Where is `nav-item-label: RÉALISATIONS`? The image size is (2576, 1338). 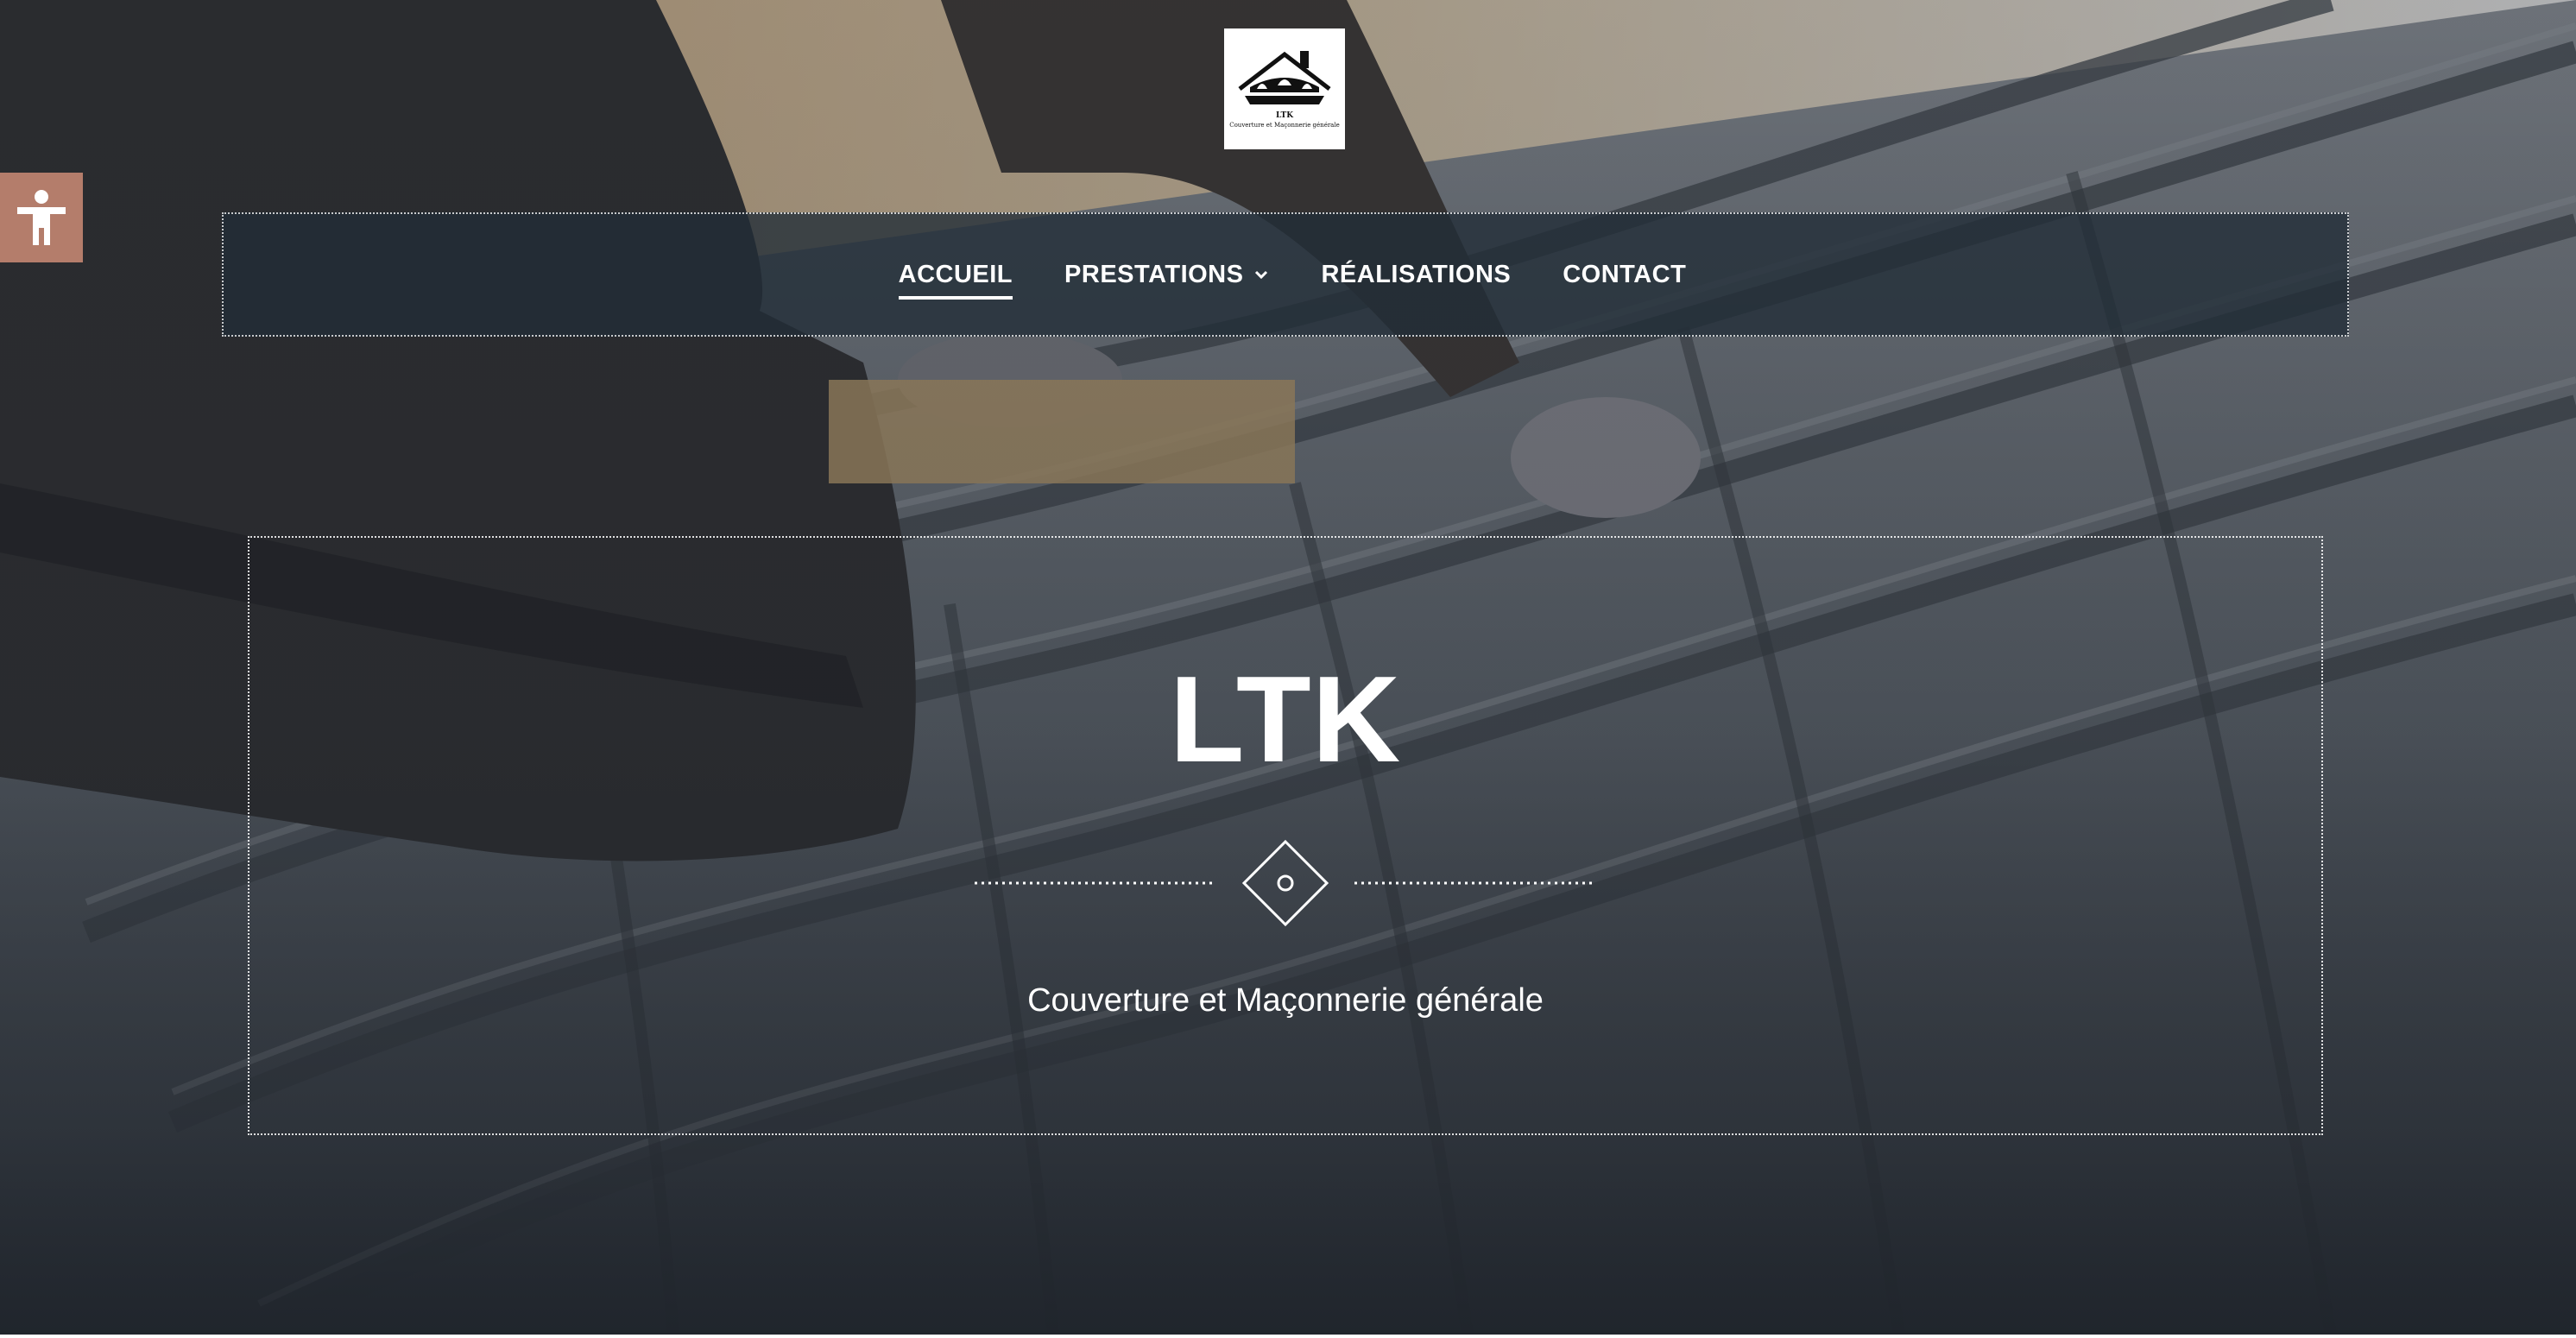 nav-item-label: RÉALISATIONS is located at coordinates (1416, 274).